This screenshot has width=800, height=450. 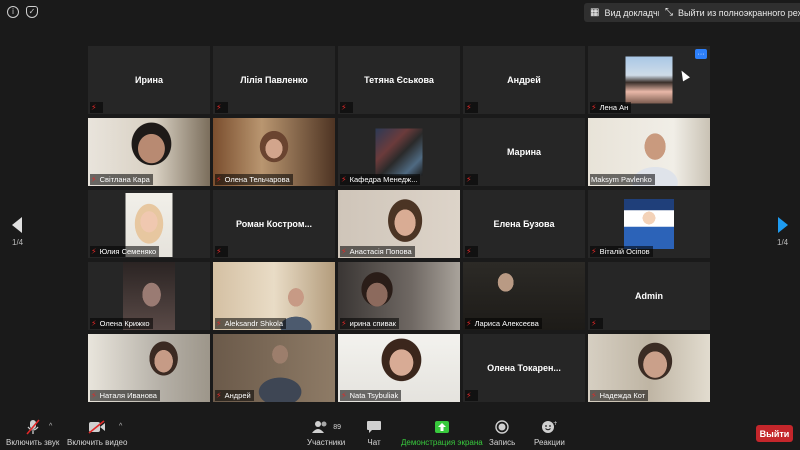 I want to click on video-options-caret-icon: ^, so click(x=120, y=426).